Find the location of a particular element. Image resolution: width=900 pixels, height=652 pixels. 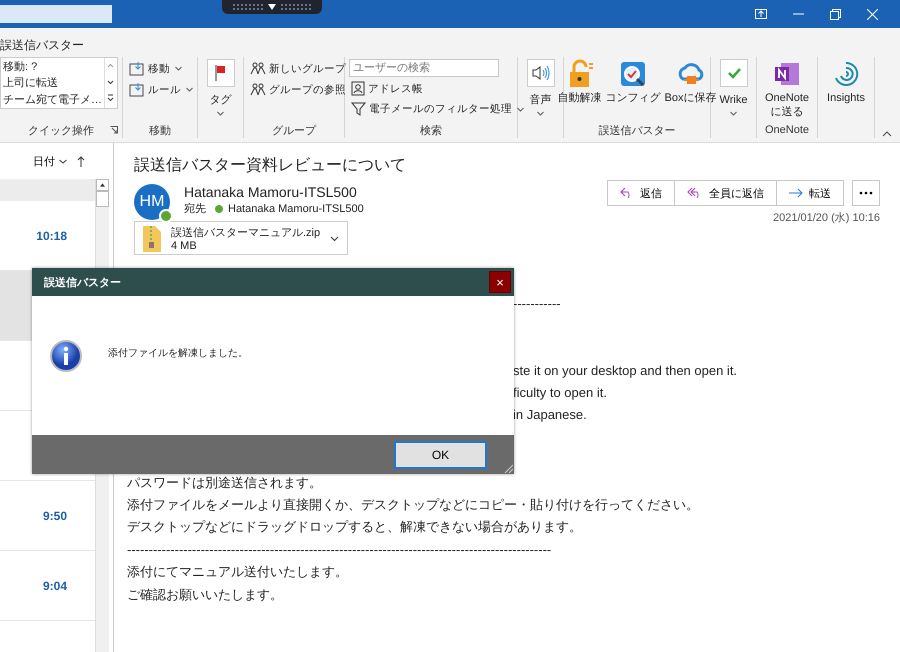

body-text: -------------------------------------------------------------------------------------------------- is located at coordinates (339, 549).